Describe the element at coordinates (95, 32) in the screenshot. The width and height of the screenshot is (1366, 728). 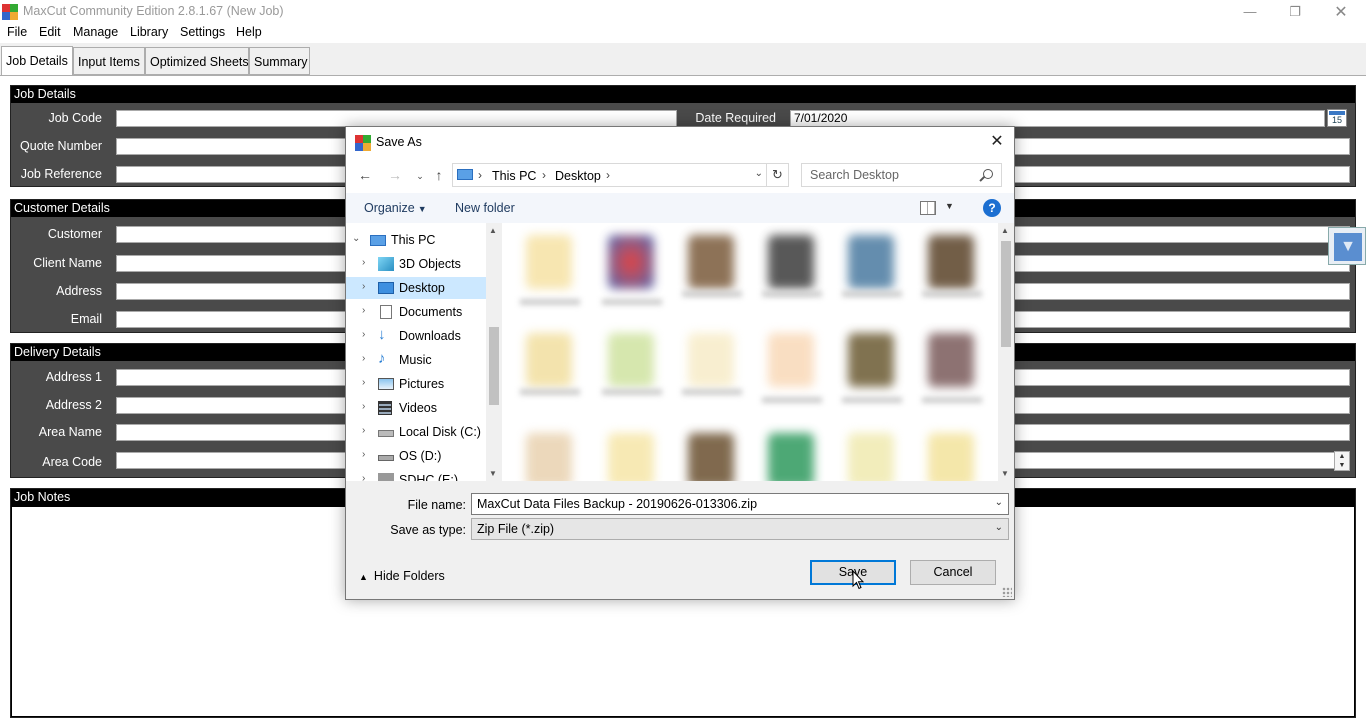
I see `menu-manage: Manage` at that location.